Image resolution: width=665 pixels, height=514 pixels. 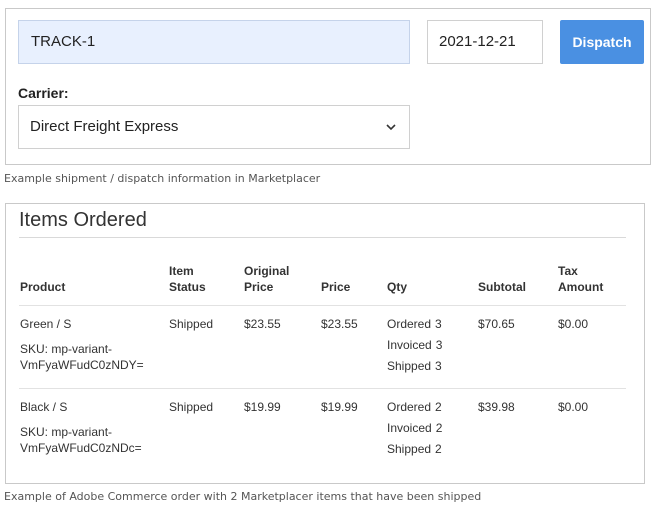 What do you see at coordinates (214, 127) in the screenshot?
I see `carrier-select: Direct Freight Express` at bounding box center [214, 127].